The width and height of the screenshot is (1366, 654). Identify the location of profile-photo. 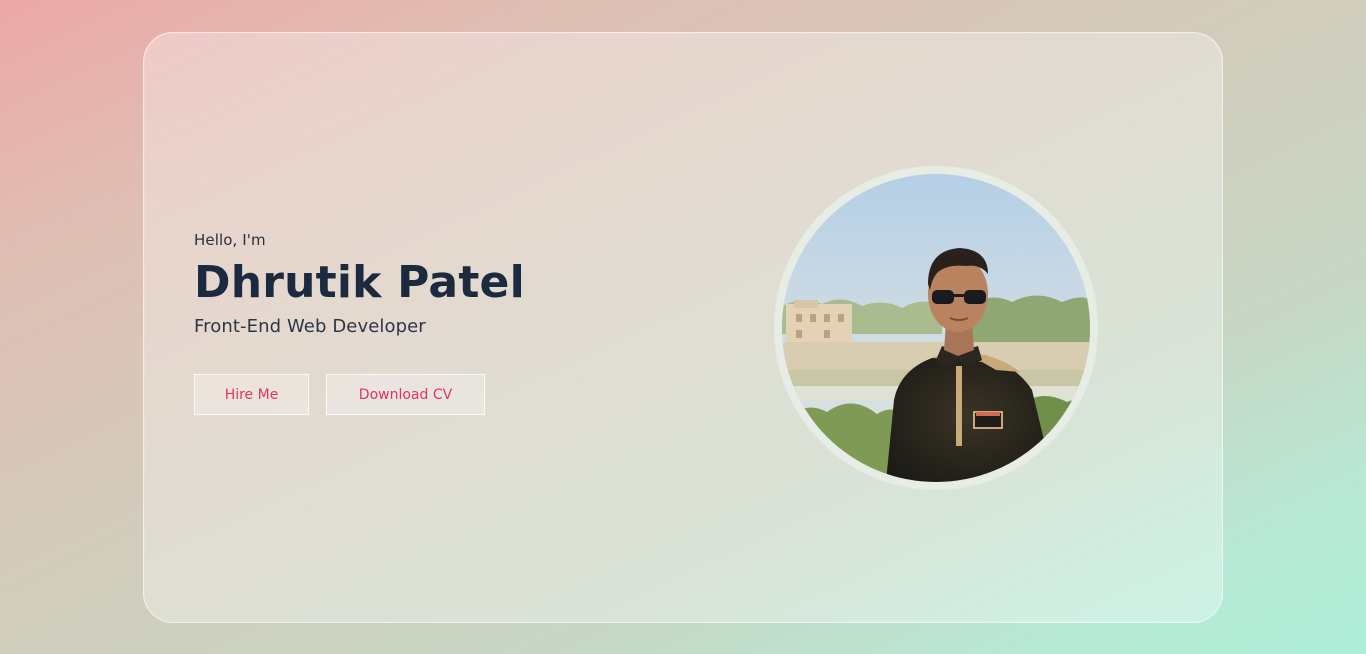
(936, 328).